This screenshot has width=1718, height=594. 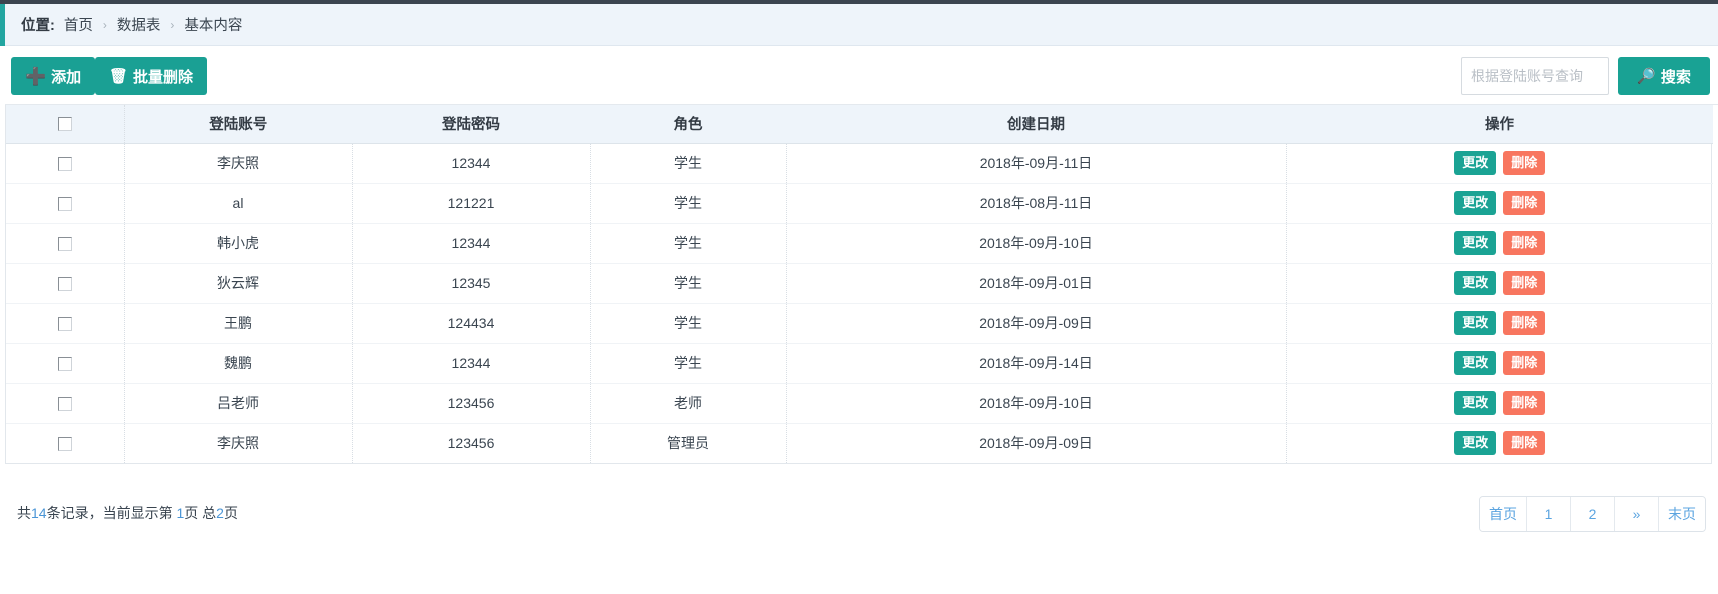 I want to click on pagination-page-1: 1, so click(x=1549, y=514).